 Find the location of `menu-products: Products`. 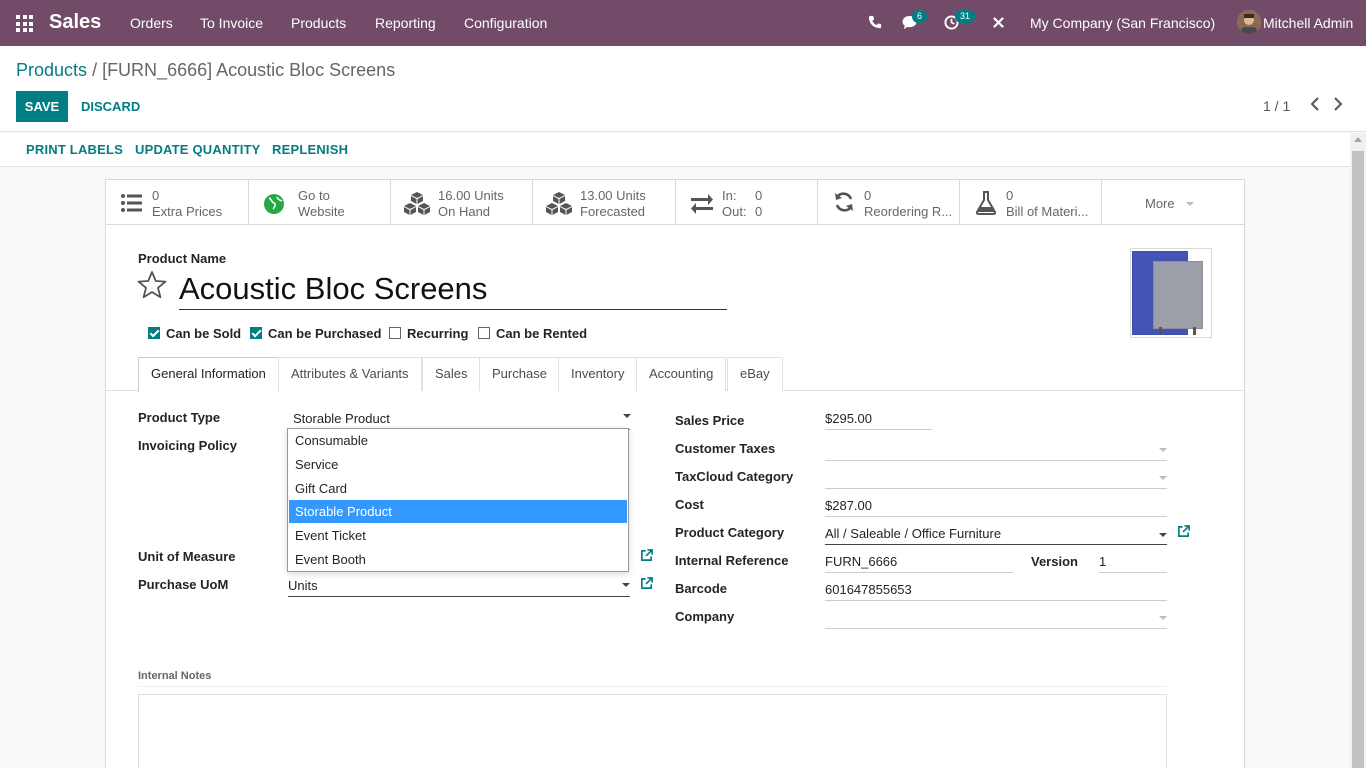

menu-products: Products is located at coordinates (318, 23).